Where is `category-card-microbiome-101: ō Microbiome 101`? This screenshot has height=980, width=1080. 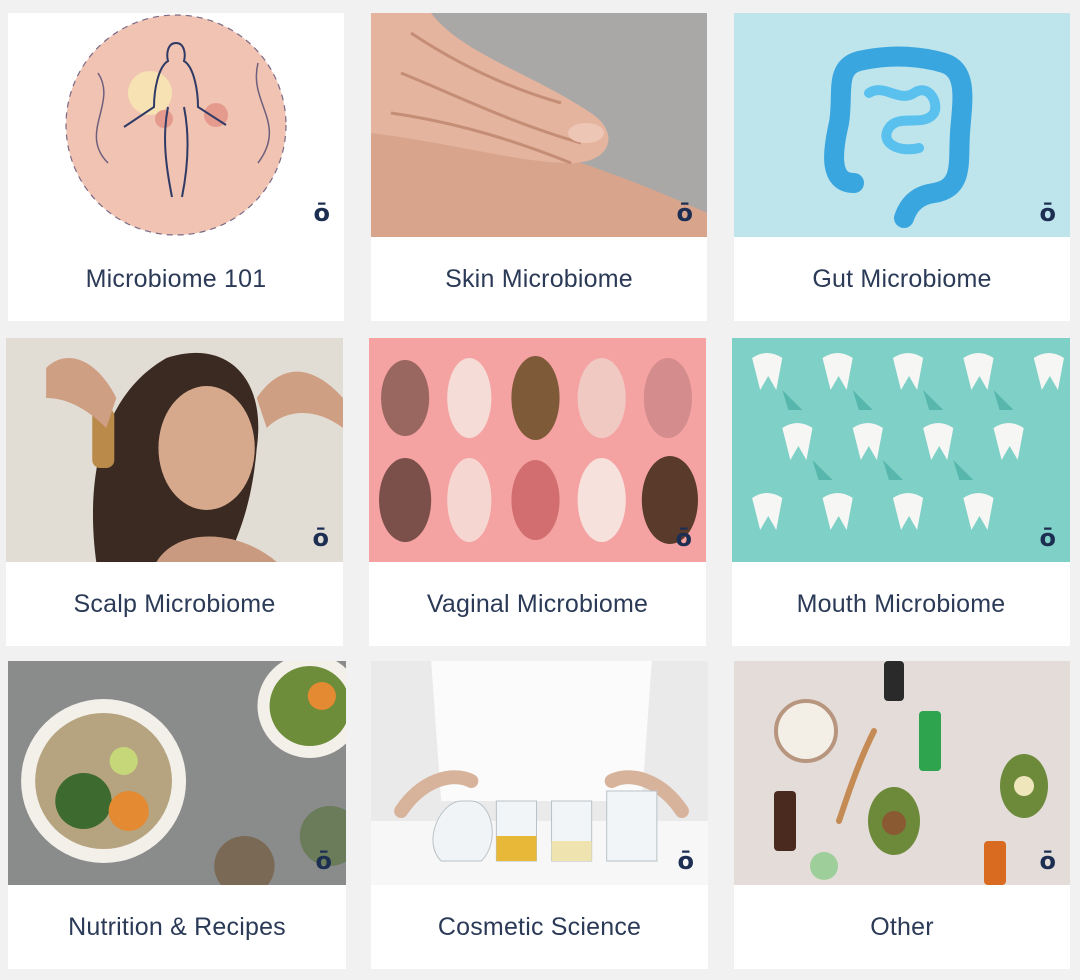
category-card-microbiome-101: ō Microbiome 101 is located at coordinates (176, 167).